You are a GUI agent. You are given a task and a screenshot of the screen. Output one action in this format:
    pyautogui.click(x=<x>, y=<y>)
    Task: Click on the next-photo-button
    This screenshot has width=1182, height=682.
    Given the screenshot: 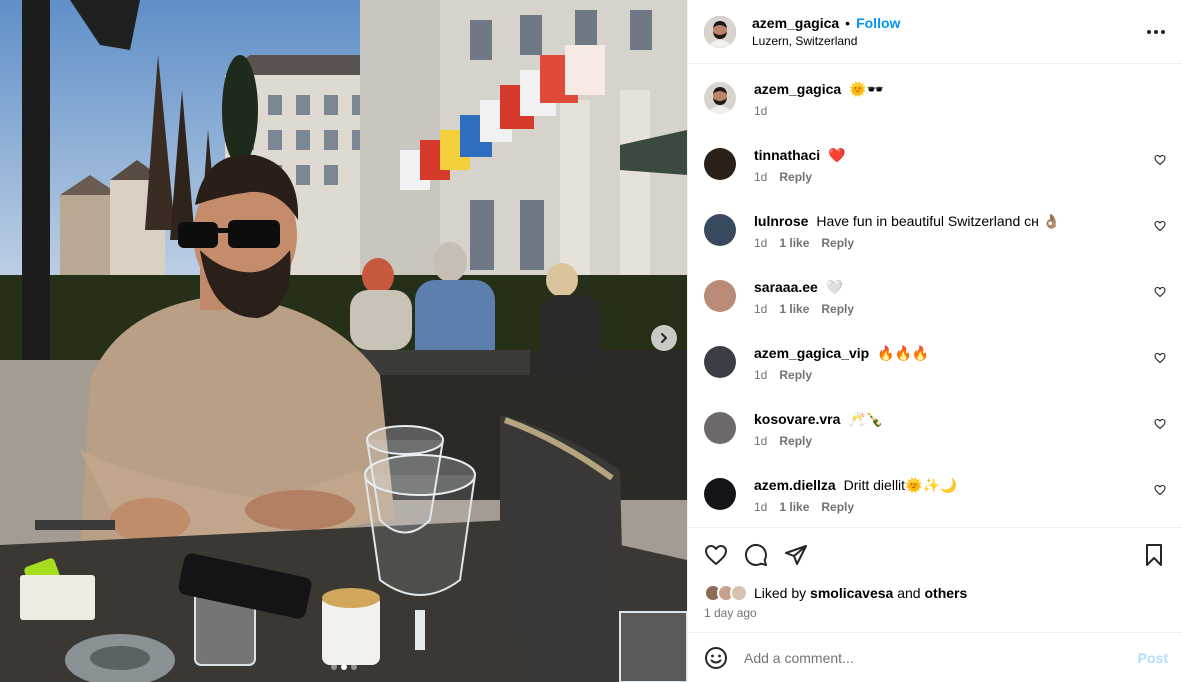 What is the action you would take?
    pyautogui.click(x=664, y=338)
    